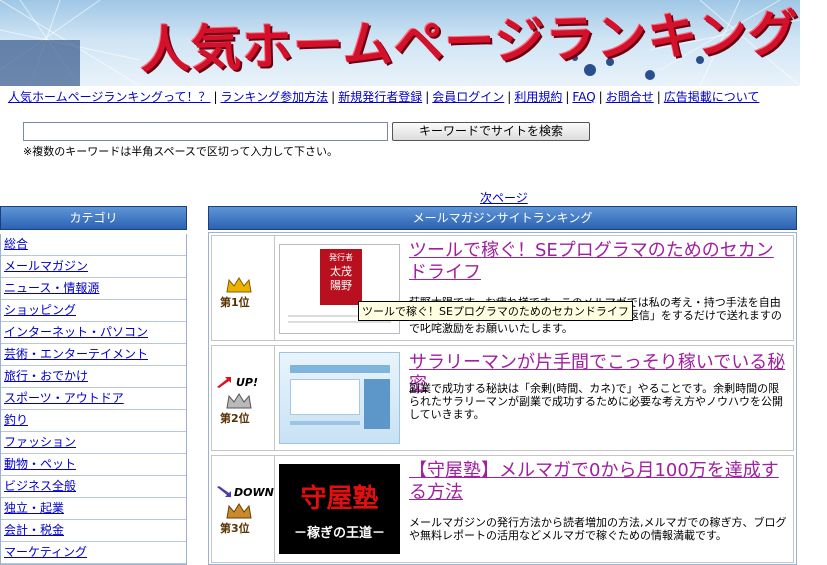 The width and height of the screenshot is (827, 565). Describe the element at coordinates (51, 288) in the screenshot. I see `category-link-news: ニュース・情報源` at that location.